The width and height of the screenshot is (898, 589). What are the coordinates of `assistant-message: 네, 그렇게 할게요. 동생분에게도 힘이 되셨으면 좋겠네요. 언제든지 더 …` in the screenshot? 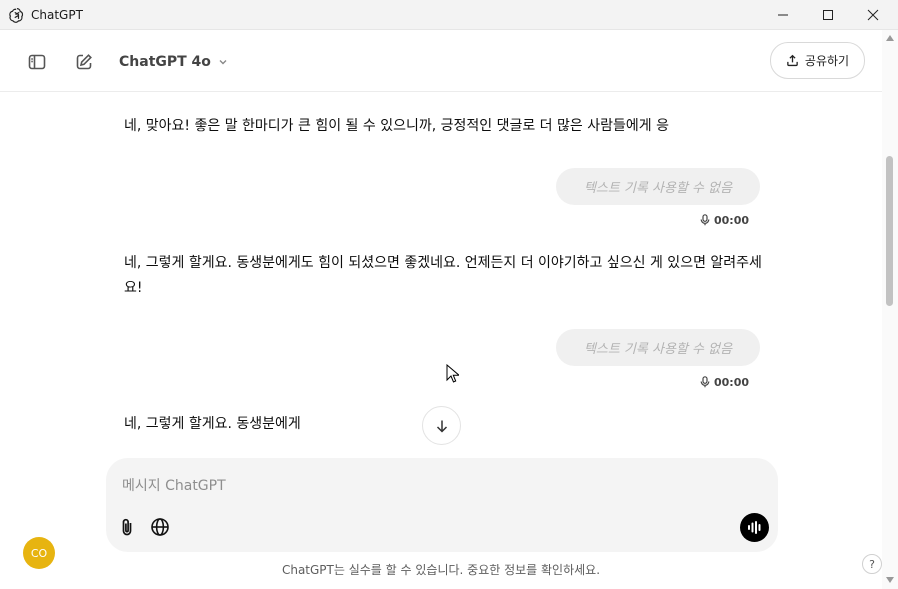 It's located at (443, 275).